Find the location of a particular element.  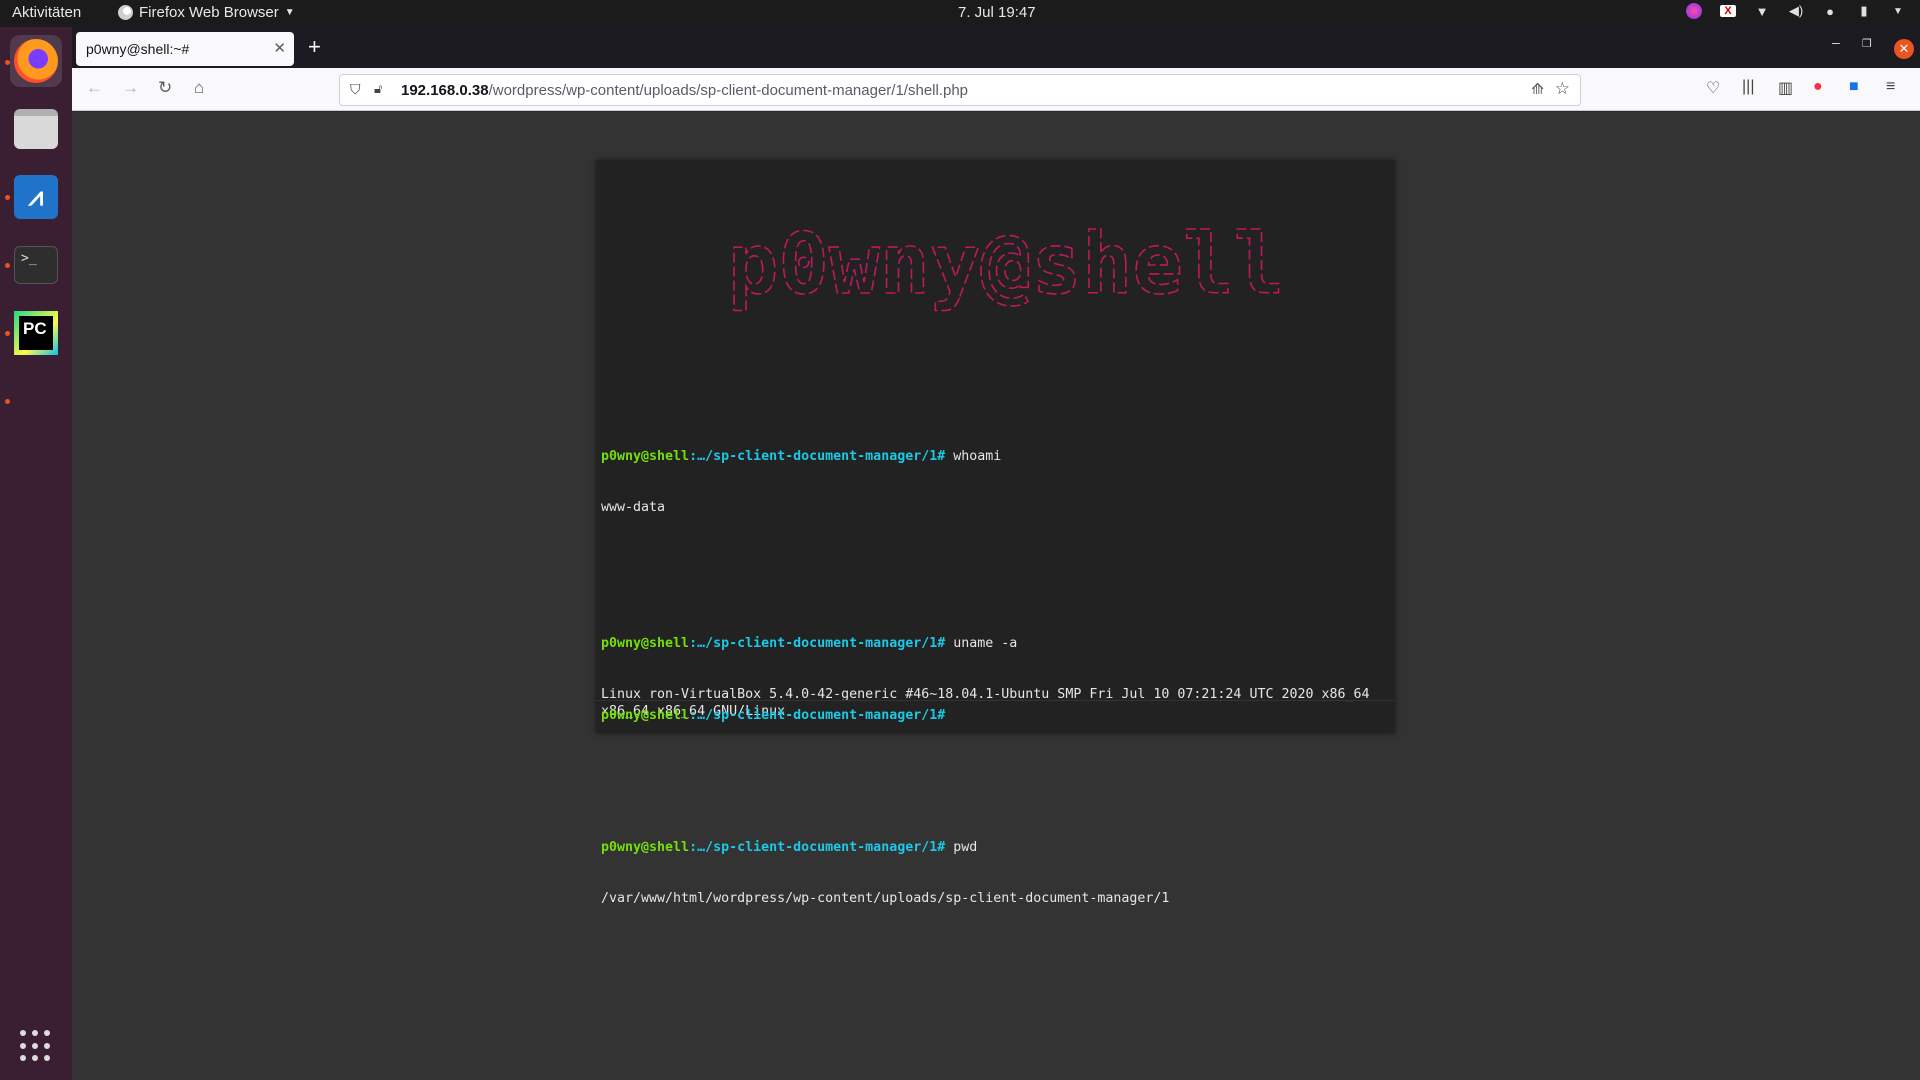

firefox-icon is located at coordinates (36, 61).